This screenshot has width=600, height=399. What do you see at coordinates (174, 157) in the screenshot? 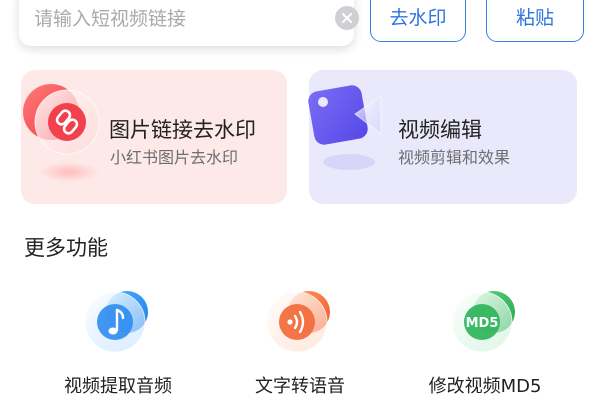
I see `card-subtitle: 小红书图片去水印` at bounding box center [174, 157].